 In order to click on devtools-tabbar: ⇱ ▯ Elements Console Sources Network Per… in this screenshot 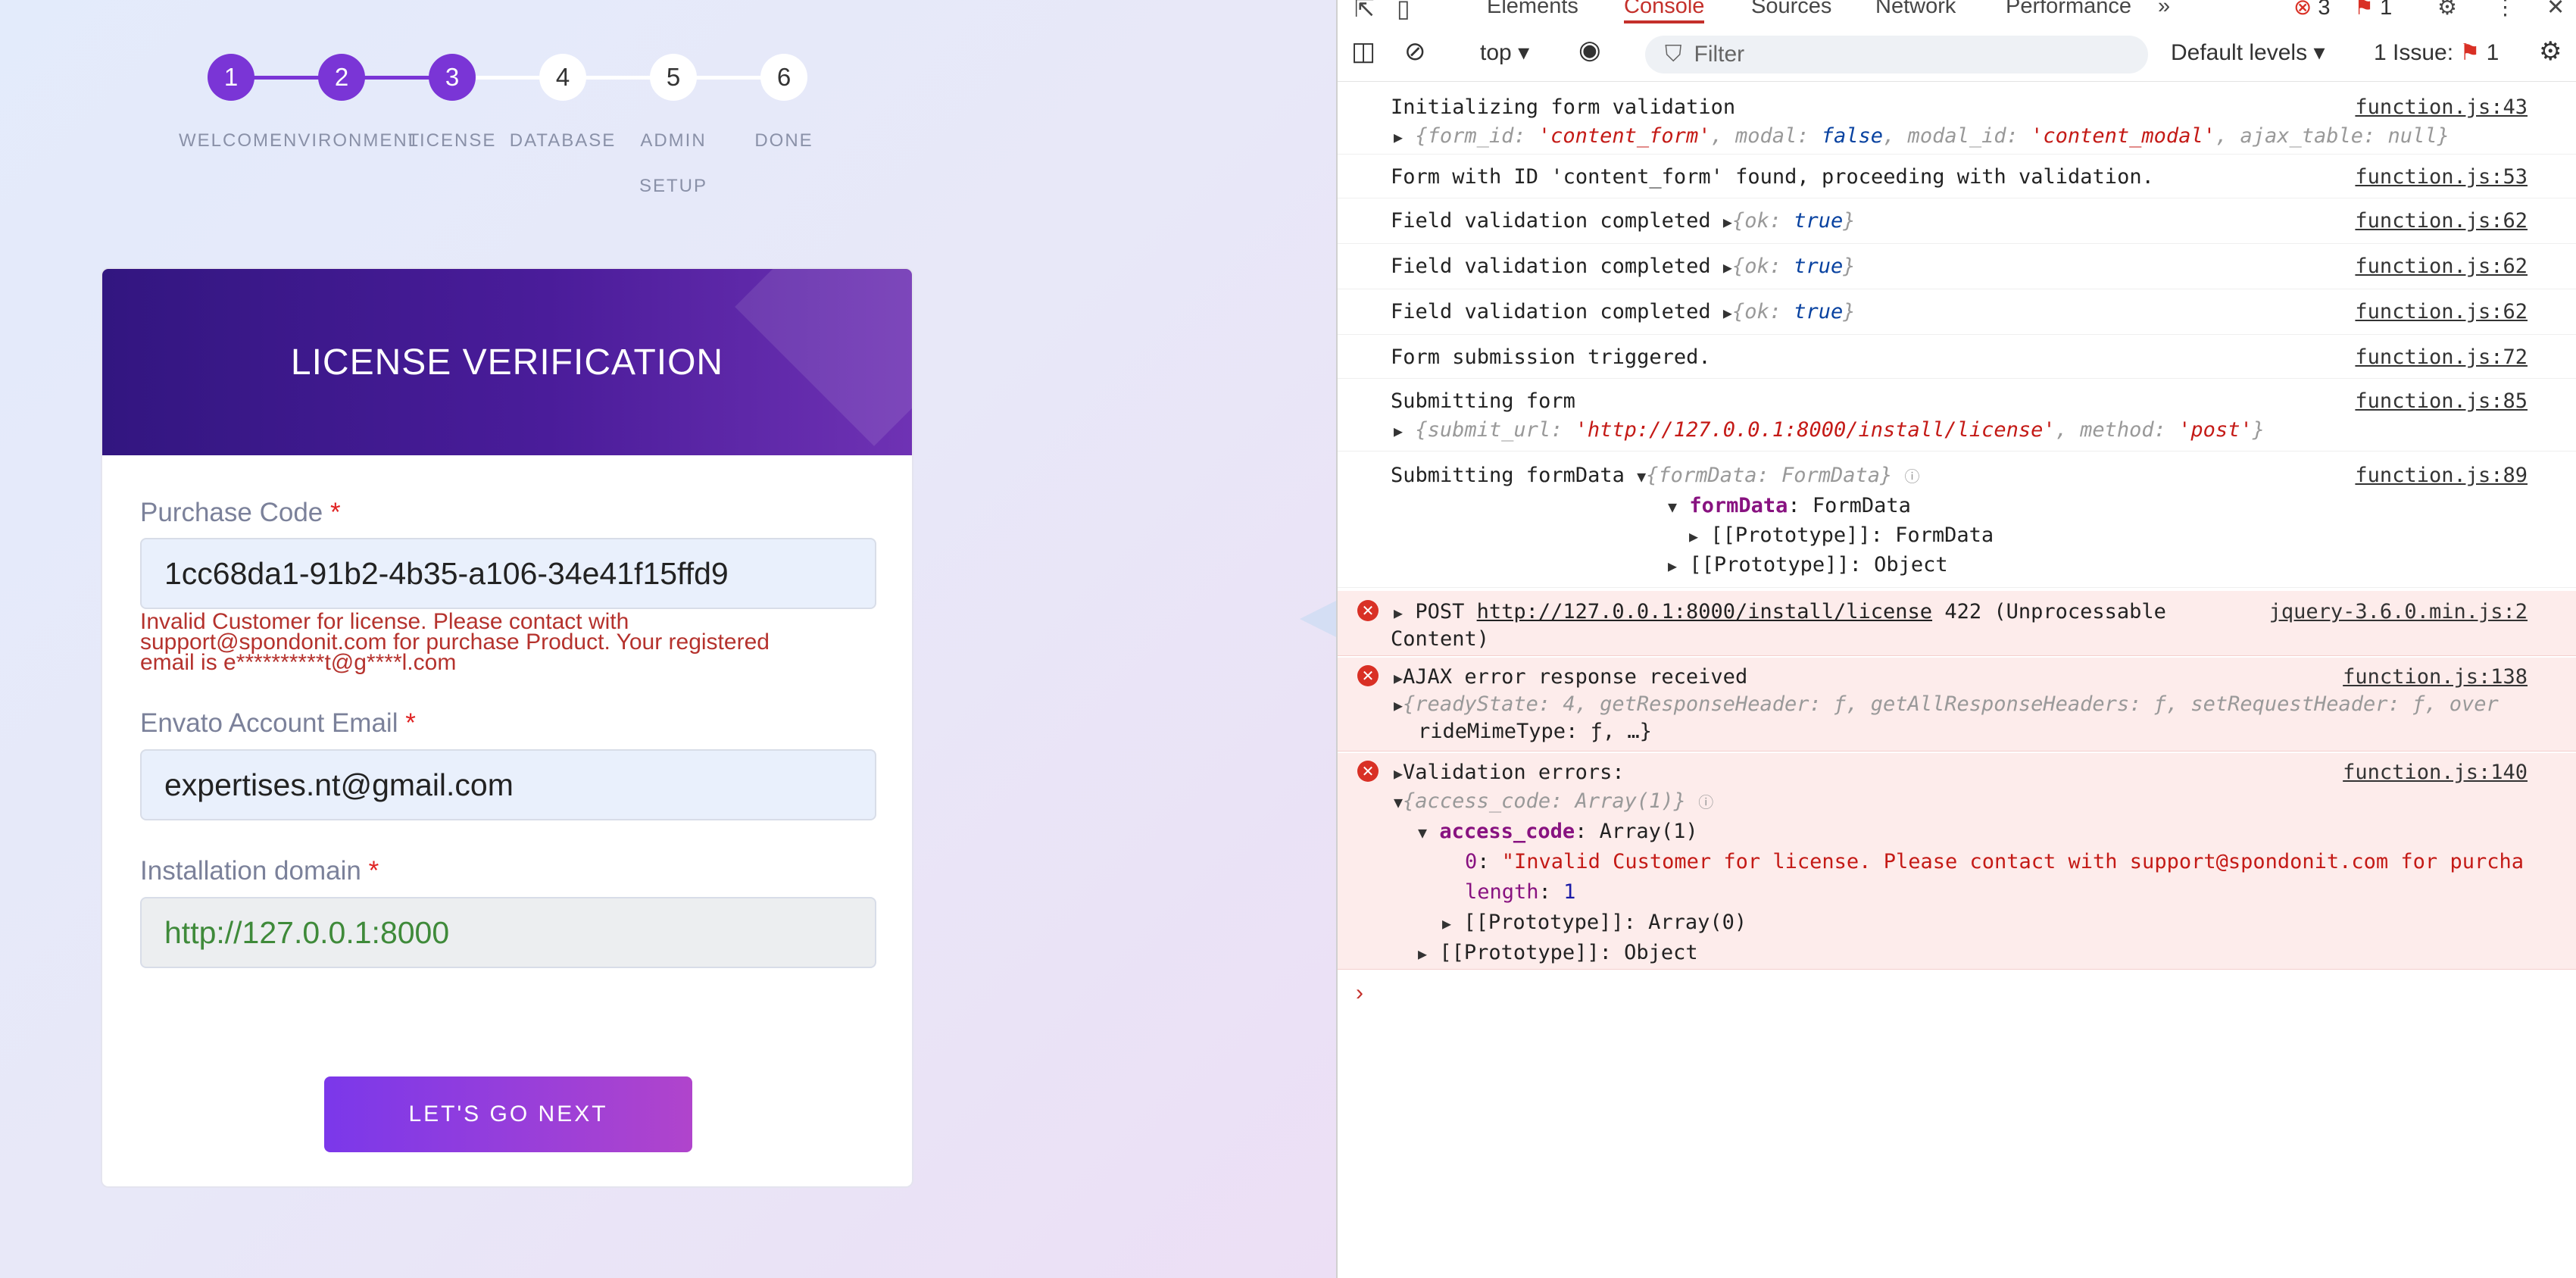, I will do `click(1957, 13)`.